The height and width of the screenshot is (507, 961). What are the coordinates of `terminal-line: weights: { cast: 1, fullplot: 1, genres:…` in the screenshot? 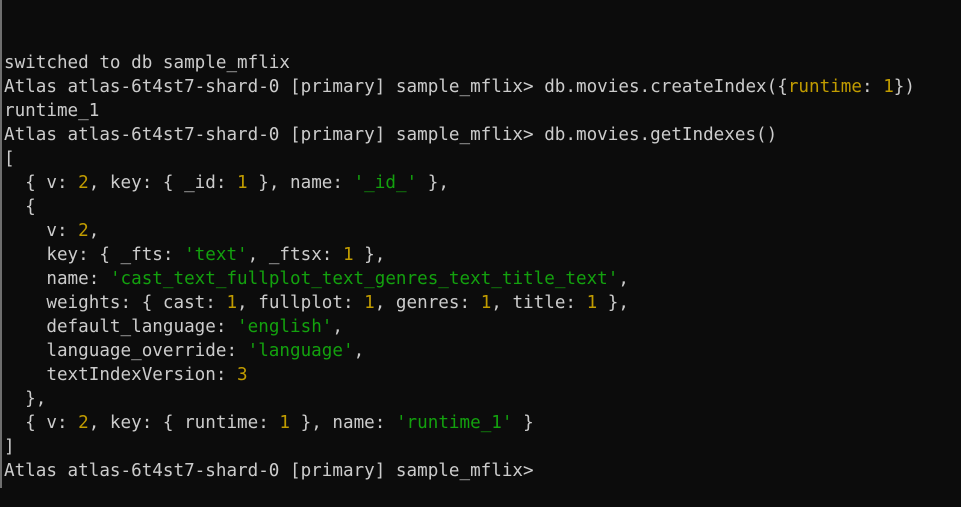 It's located at (482, 303).